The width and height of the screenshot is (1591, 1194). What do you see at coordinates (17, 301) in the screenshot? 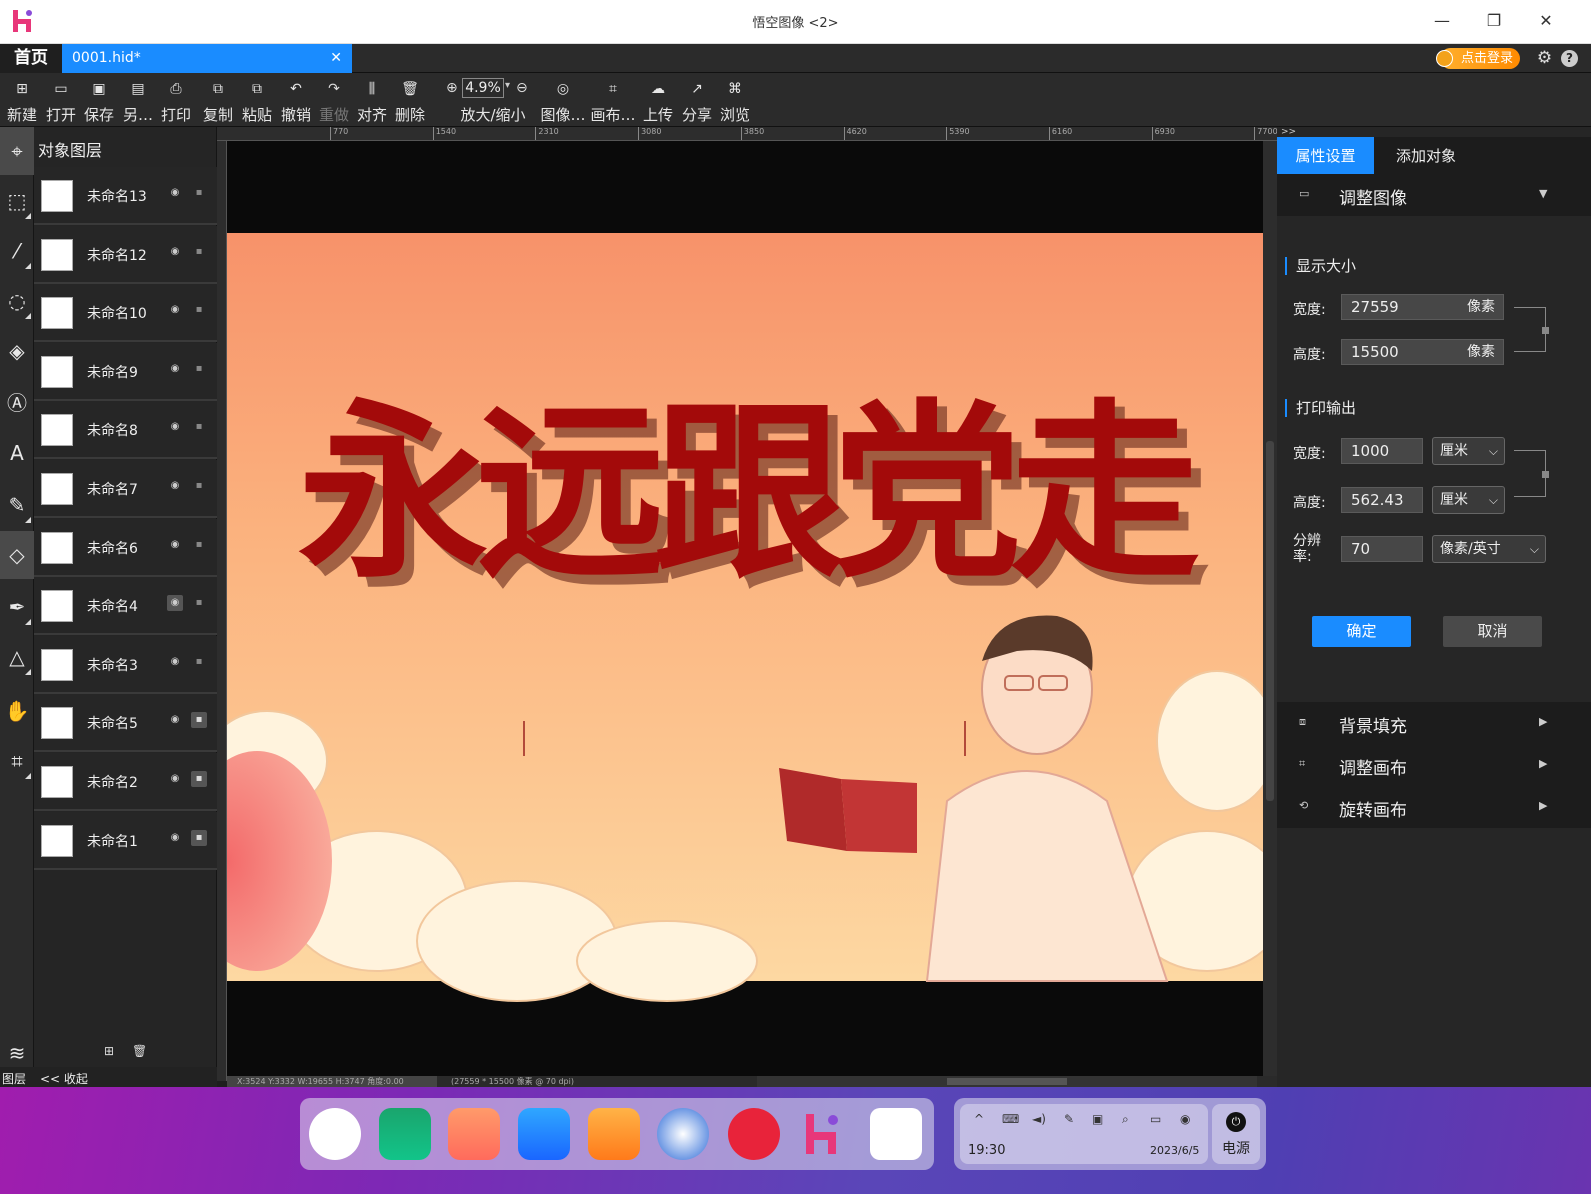
I see `lasso-tool-icon: ◌` at bounding box center [17, 301].